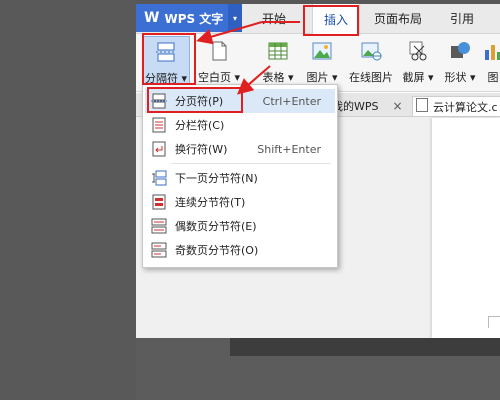  What do you see at coordinates (371, 62) in the screenshot?
I see `online-picture-button: 在线图片` at bounding box center [371, 62].